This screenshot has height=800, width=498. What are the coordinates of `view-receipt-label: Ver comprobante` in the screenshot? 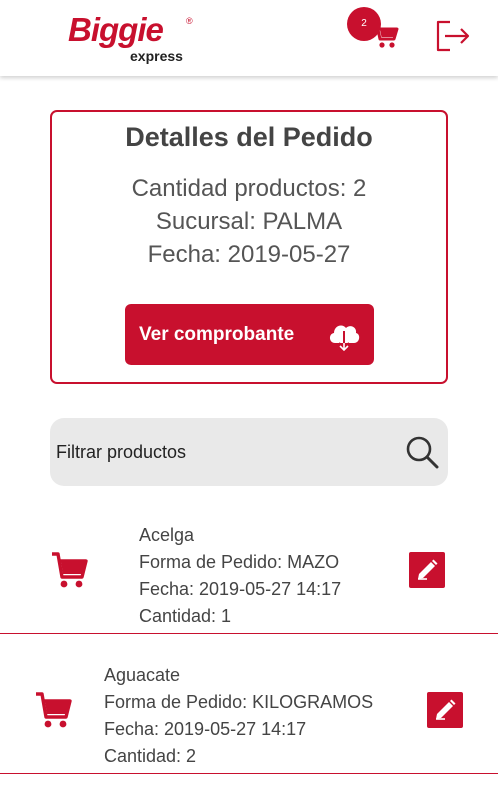 It's located at (217, 334).